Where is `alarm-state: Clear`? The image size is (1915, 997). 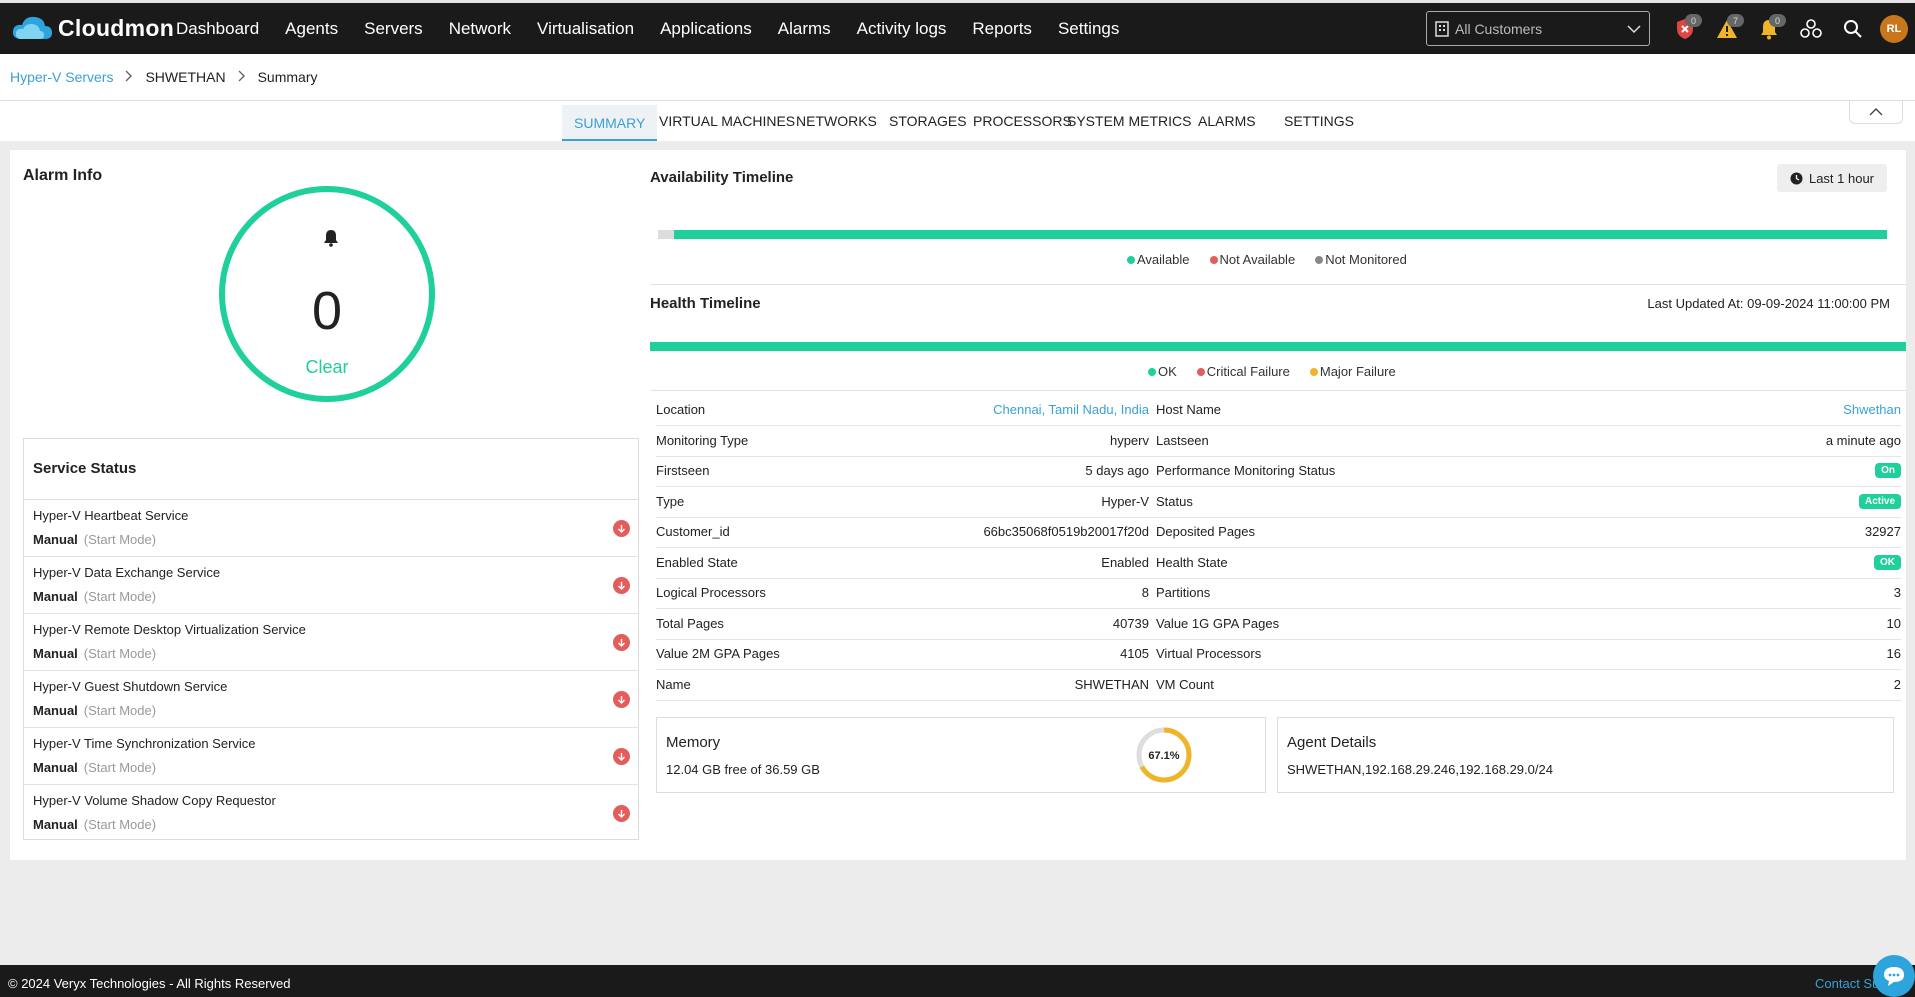
alarm-state: Clear is located at coordinates (327, 367).